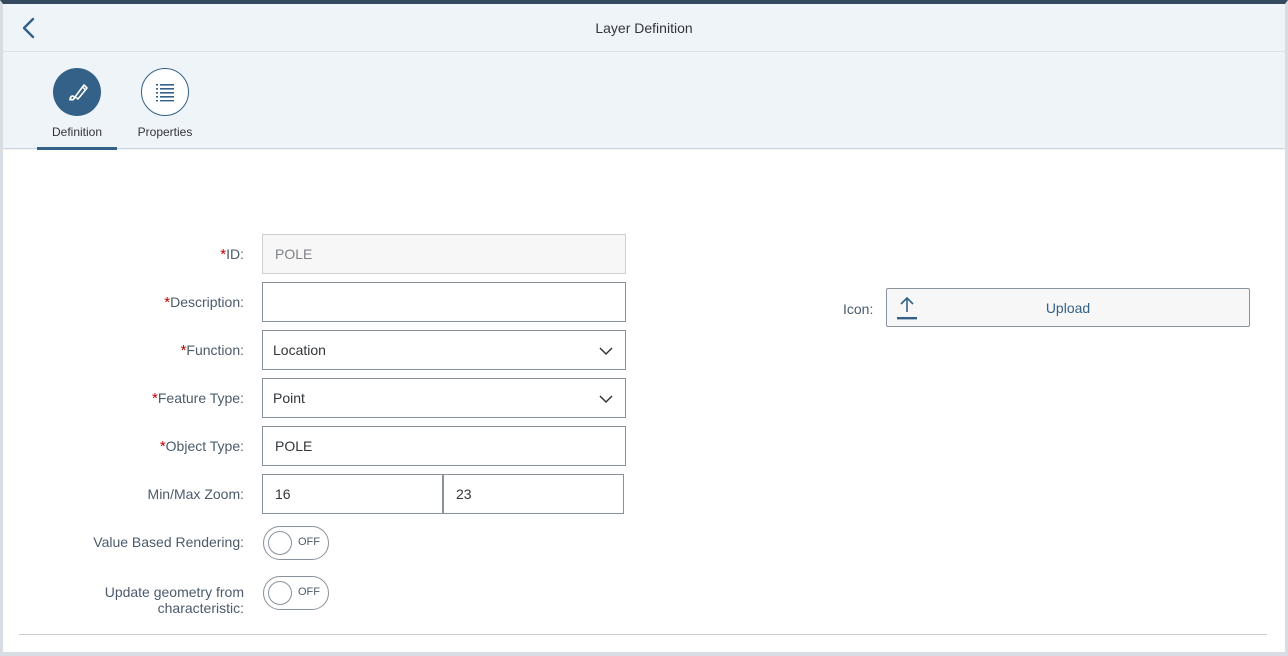  What do you see at coordinates (464, 494) in the screenshot?
I see `max-zoom-value: 23` at bounding box center [464, 494].